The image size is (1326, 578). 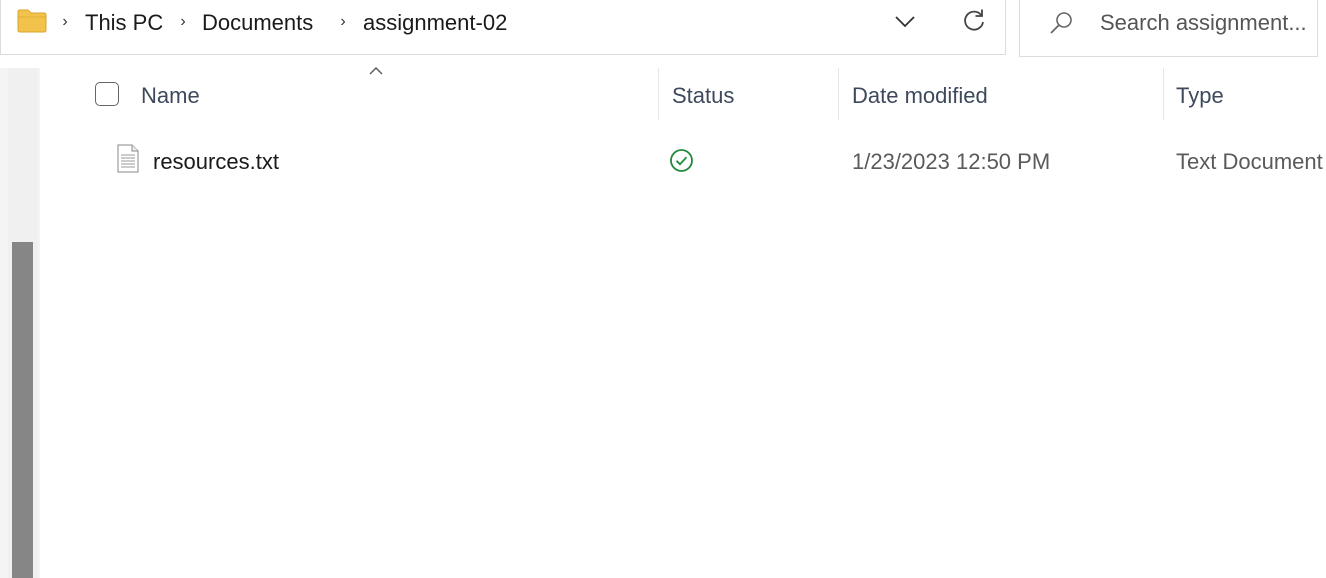 What do you see at coordinates (920, 96) in the screenshot?
I see `column-header-date-modified: Date modified` at bounding box center [920, 96].